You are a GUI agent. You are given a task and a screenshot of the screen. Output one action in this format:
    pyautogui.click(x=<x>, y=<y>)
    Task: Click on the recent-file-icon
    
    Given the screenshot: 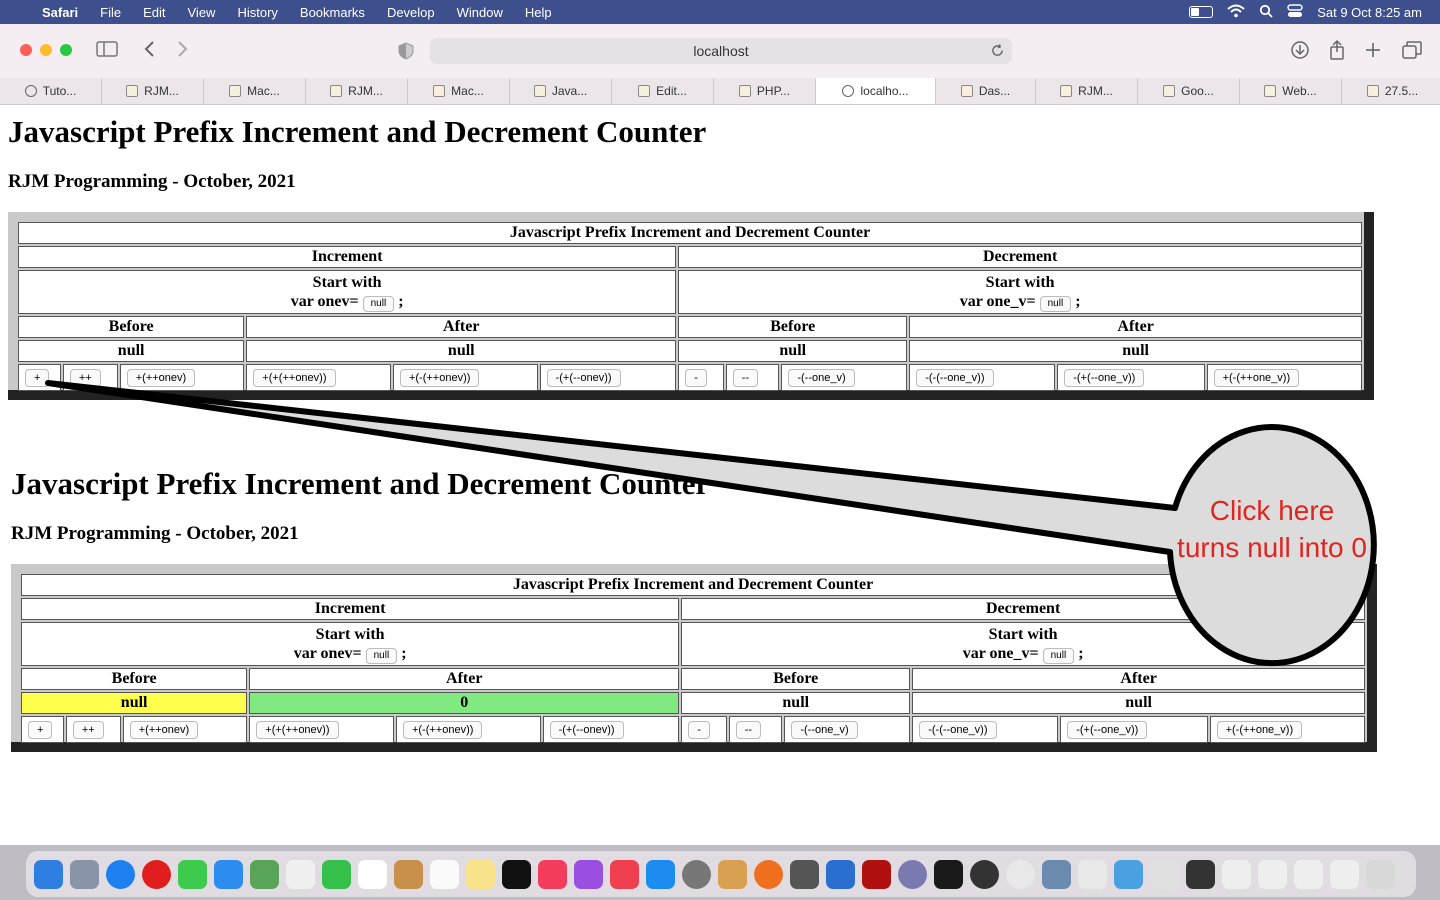 What is the action you would take?
    pyautogui.click(x=1236, y=874)
    